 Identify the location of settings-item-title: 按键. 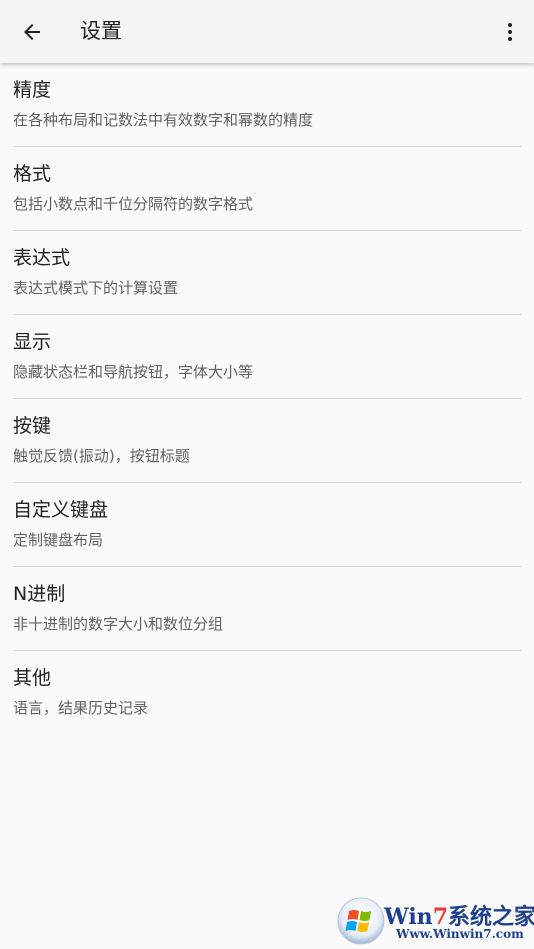
(32, 426).